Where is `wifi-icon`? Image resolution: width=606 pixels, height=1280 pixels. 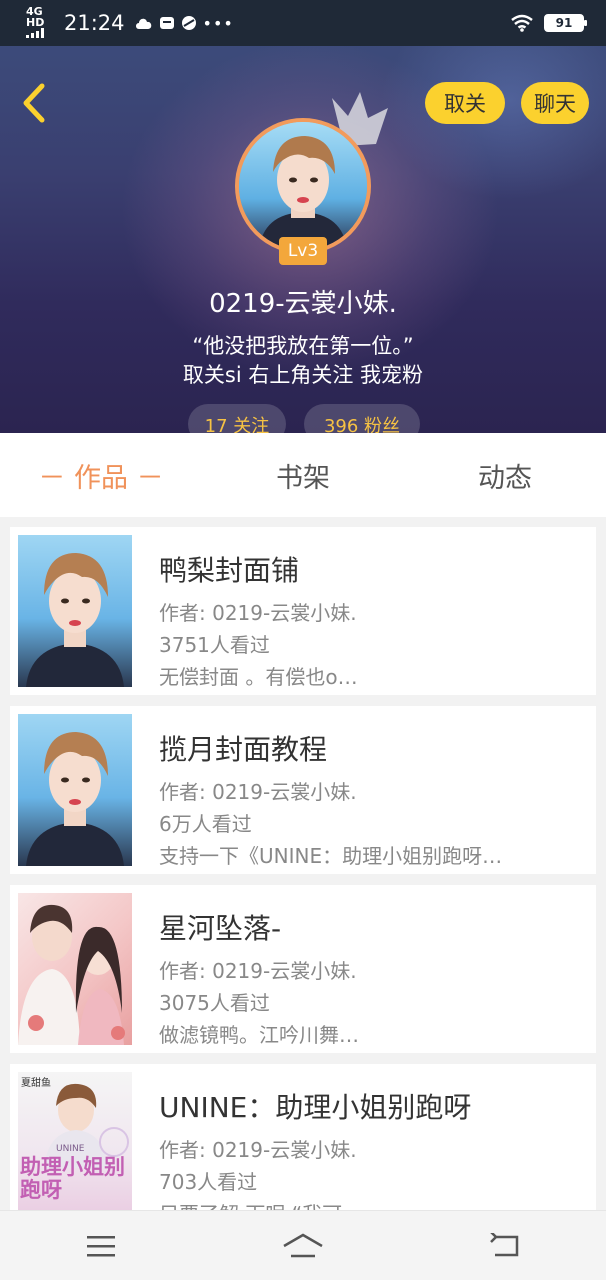 wifi-icon is located at coordinates (522, 23).